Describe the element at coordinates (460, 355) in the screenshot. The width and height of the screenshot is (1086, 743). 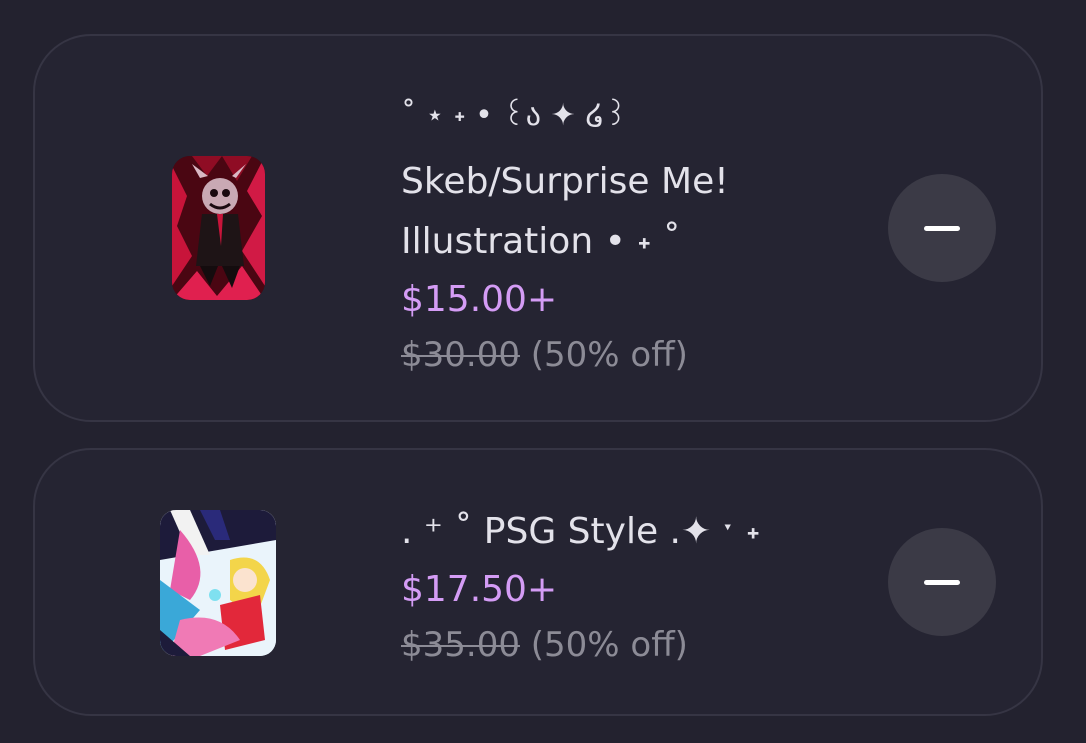
I see `original-price: $30.00` at that location.